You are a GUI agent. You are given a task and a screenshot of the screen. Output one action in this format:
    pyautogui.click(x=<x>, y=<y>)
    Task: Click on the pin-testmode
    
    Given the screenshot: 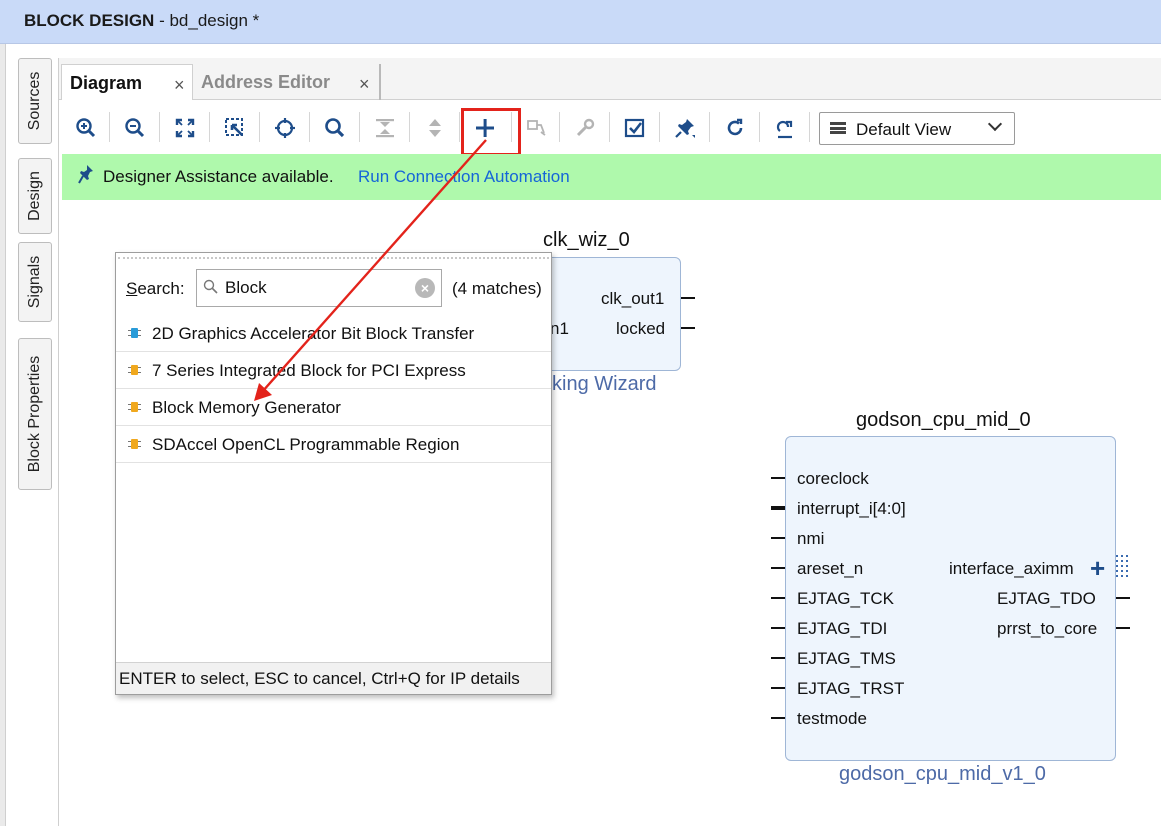 What is the action you would take?
    pyautogui.click(x=778, y=718)
    